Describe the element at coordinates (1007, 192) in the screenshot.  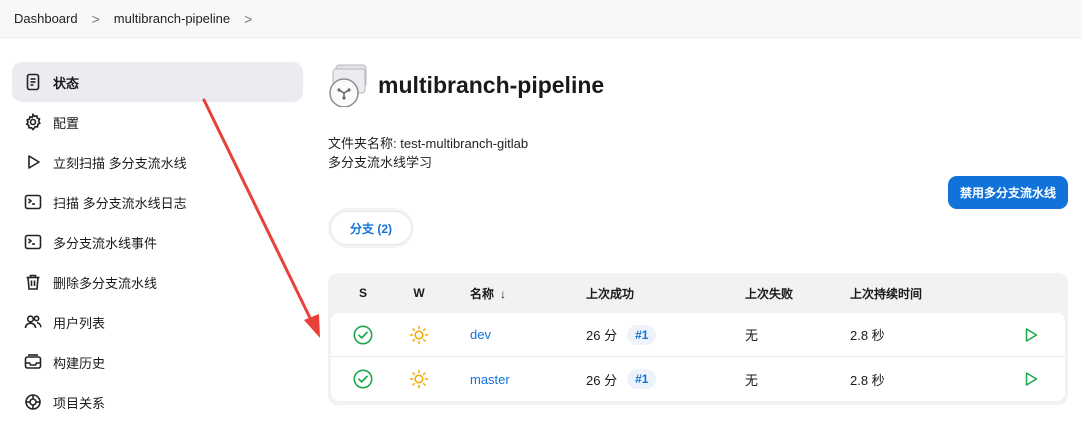
I see `disable-pipeline-button: 禁用多分支流水线` at that location.